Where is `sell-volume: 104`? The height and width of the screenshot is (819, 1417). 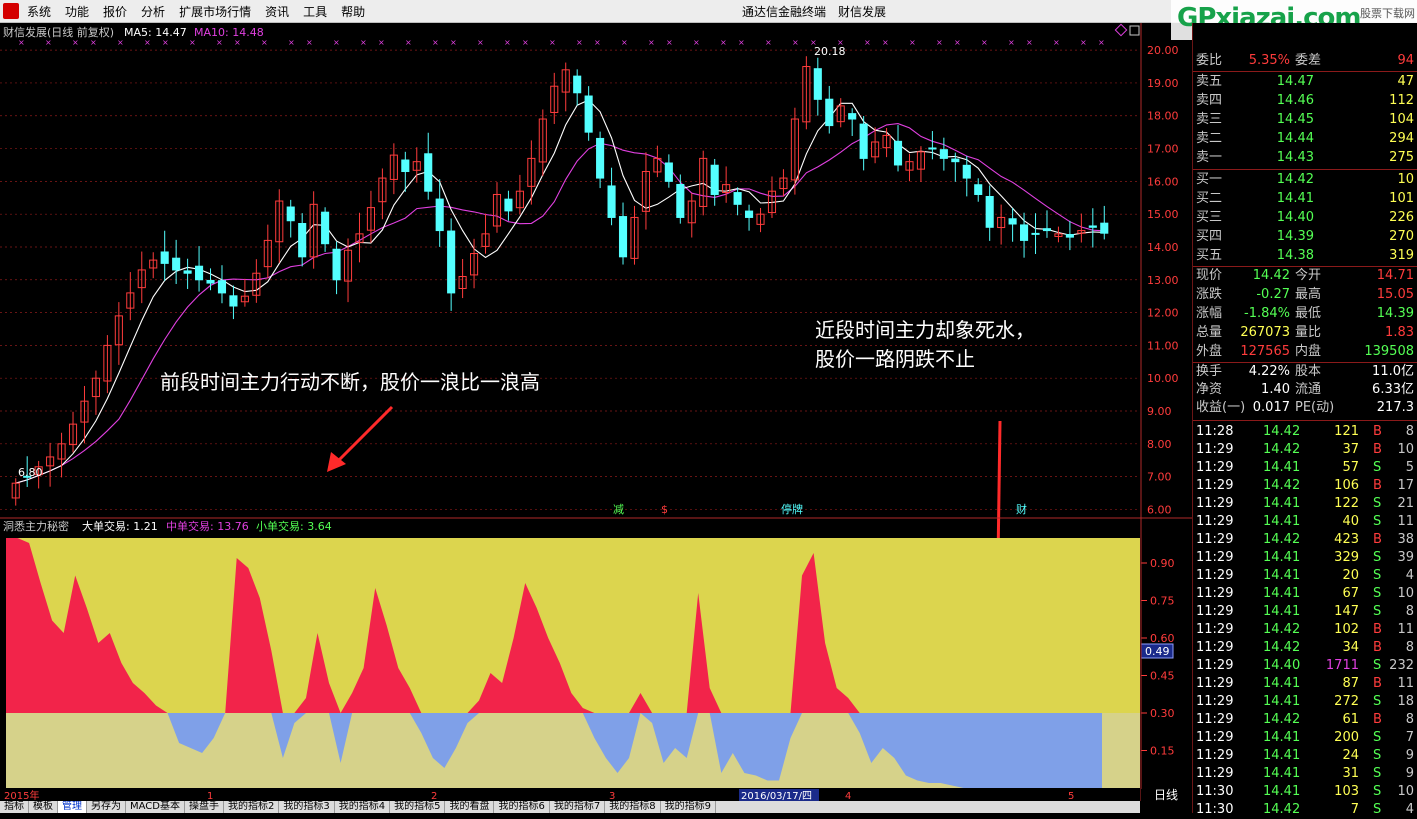 sell-volume: 104 is located at coordinates (1401, 119).